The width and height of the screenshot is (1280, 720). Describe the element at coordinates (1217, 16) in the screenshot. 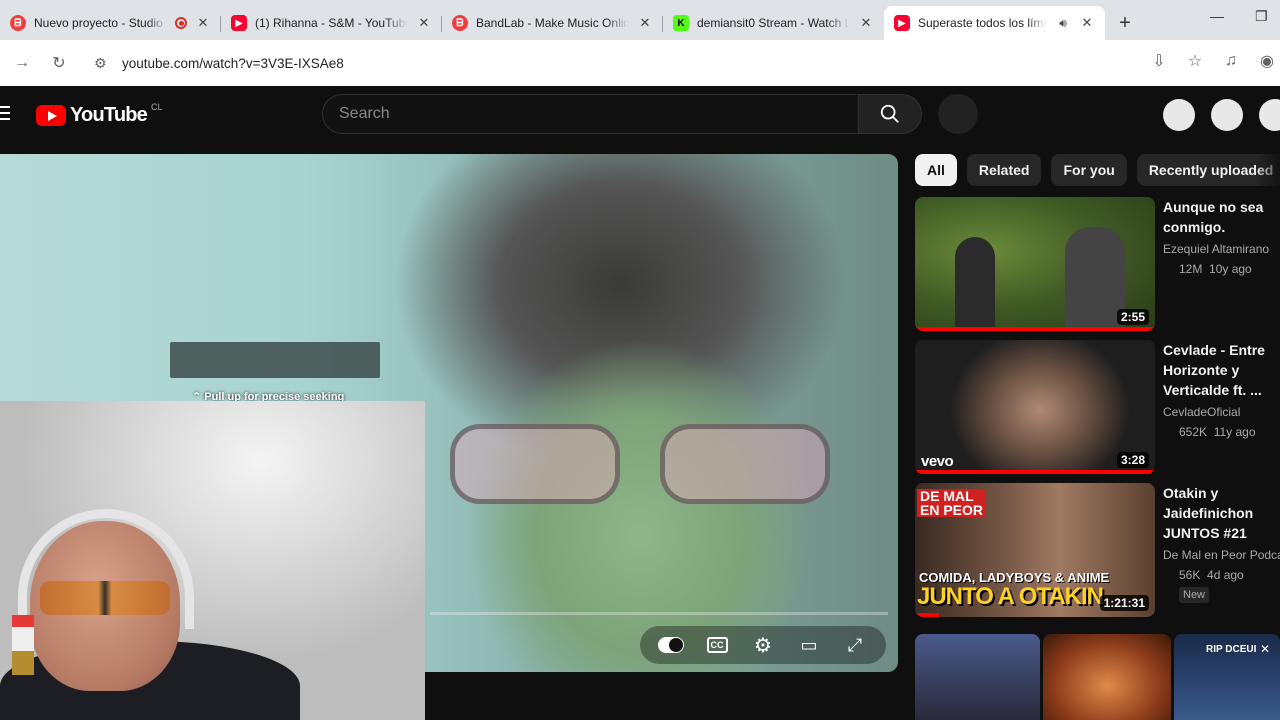

I see `minimize-icon: —` at that location.